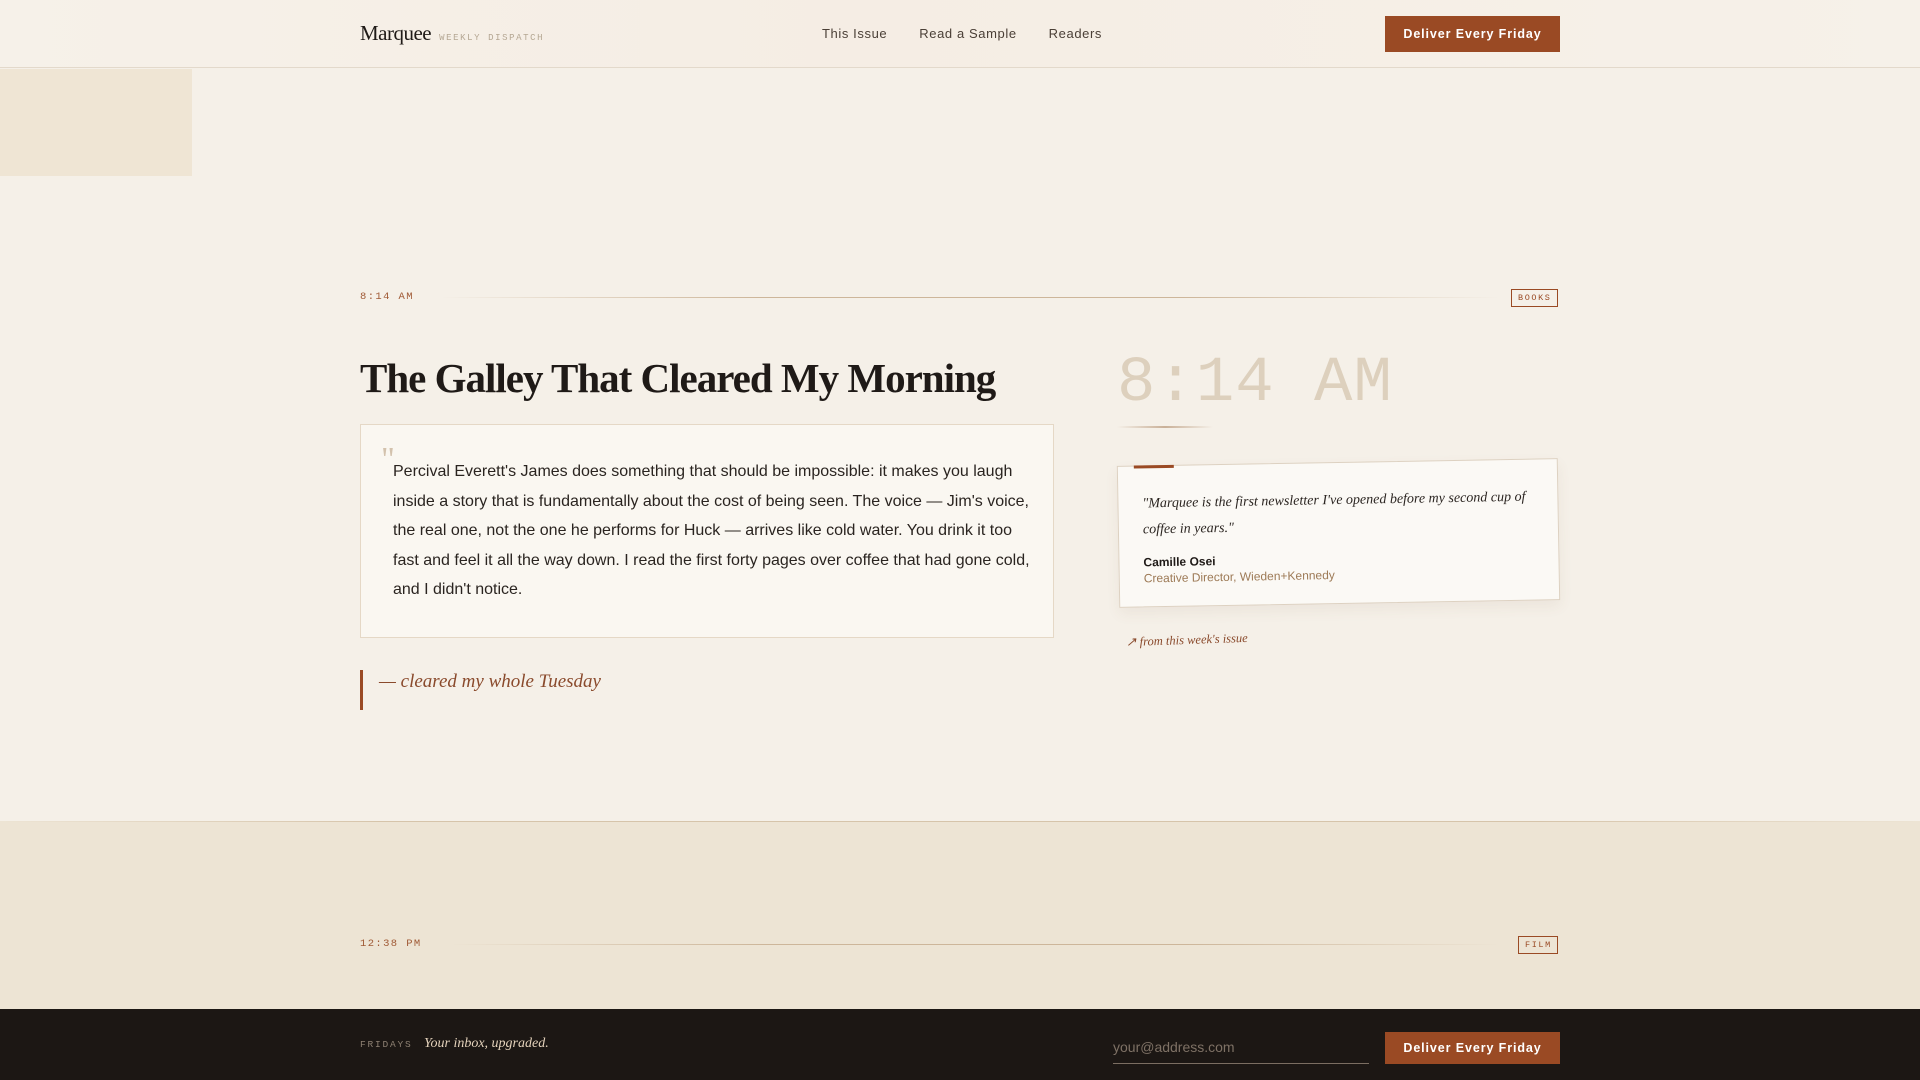 The image size is (1920, 1080). What do you see at coordinates (1186, 640) in the screenshot?
I see `issue-annotation: ↗ from this week's issue` at bounding box center [1186, 640].